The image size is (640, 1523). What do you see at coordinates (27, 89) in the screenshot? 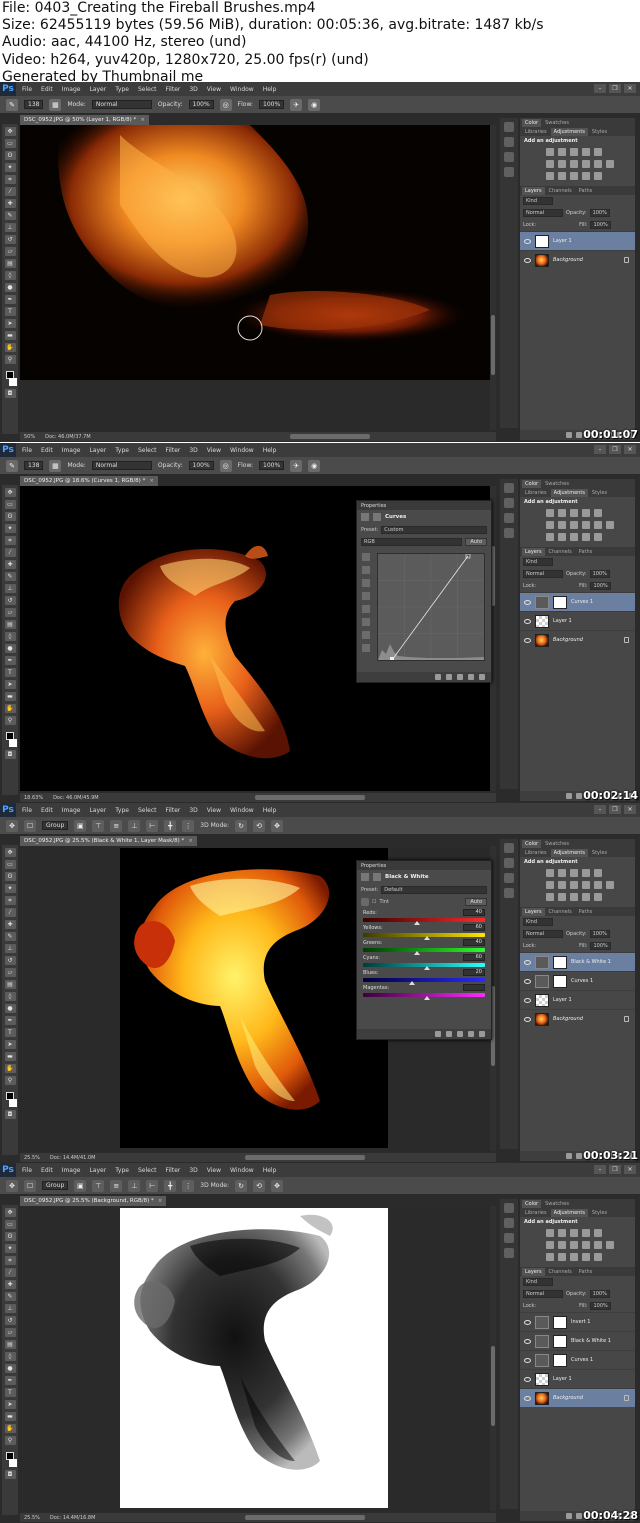
I see `menu-file: File` at bounding box center [27, 89].